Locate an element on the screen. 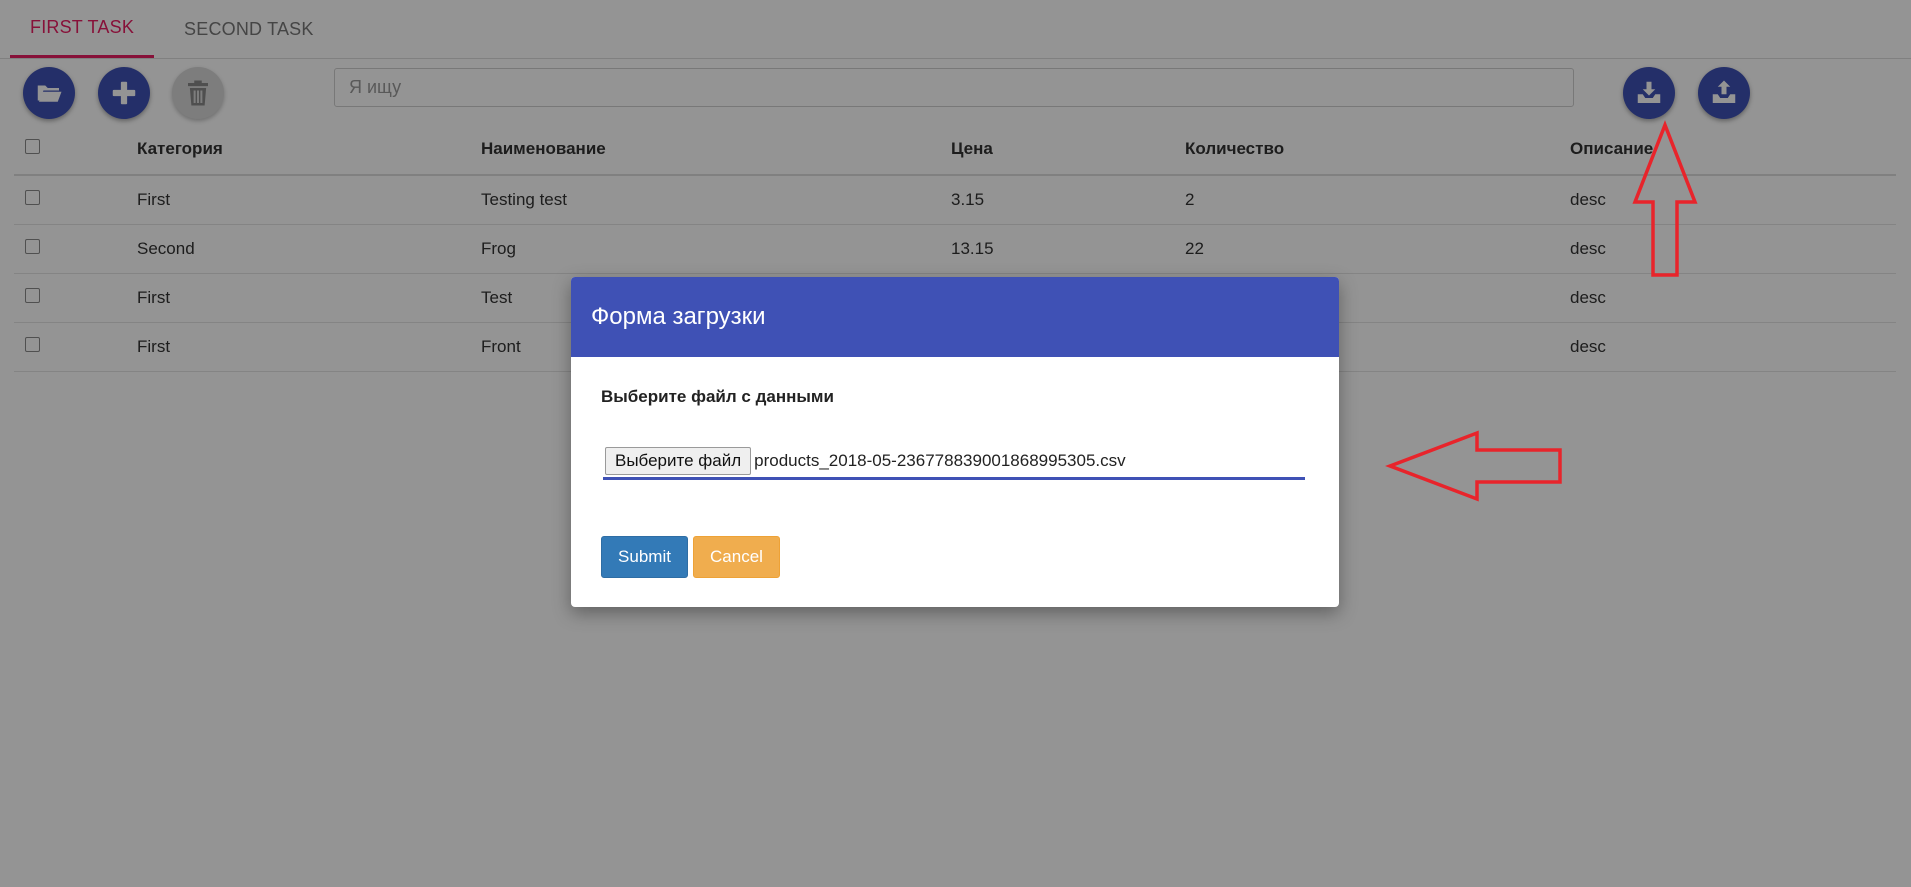 This screenshot has height=887, width=1911. file-field-label: Выберите файл с данными is located at coordinates (717, 396).